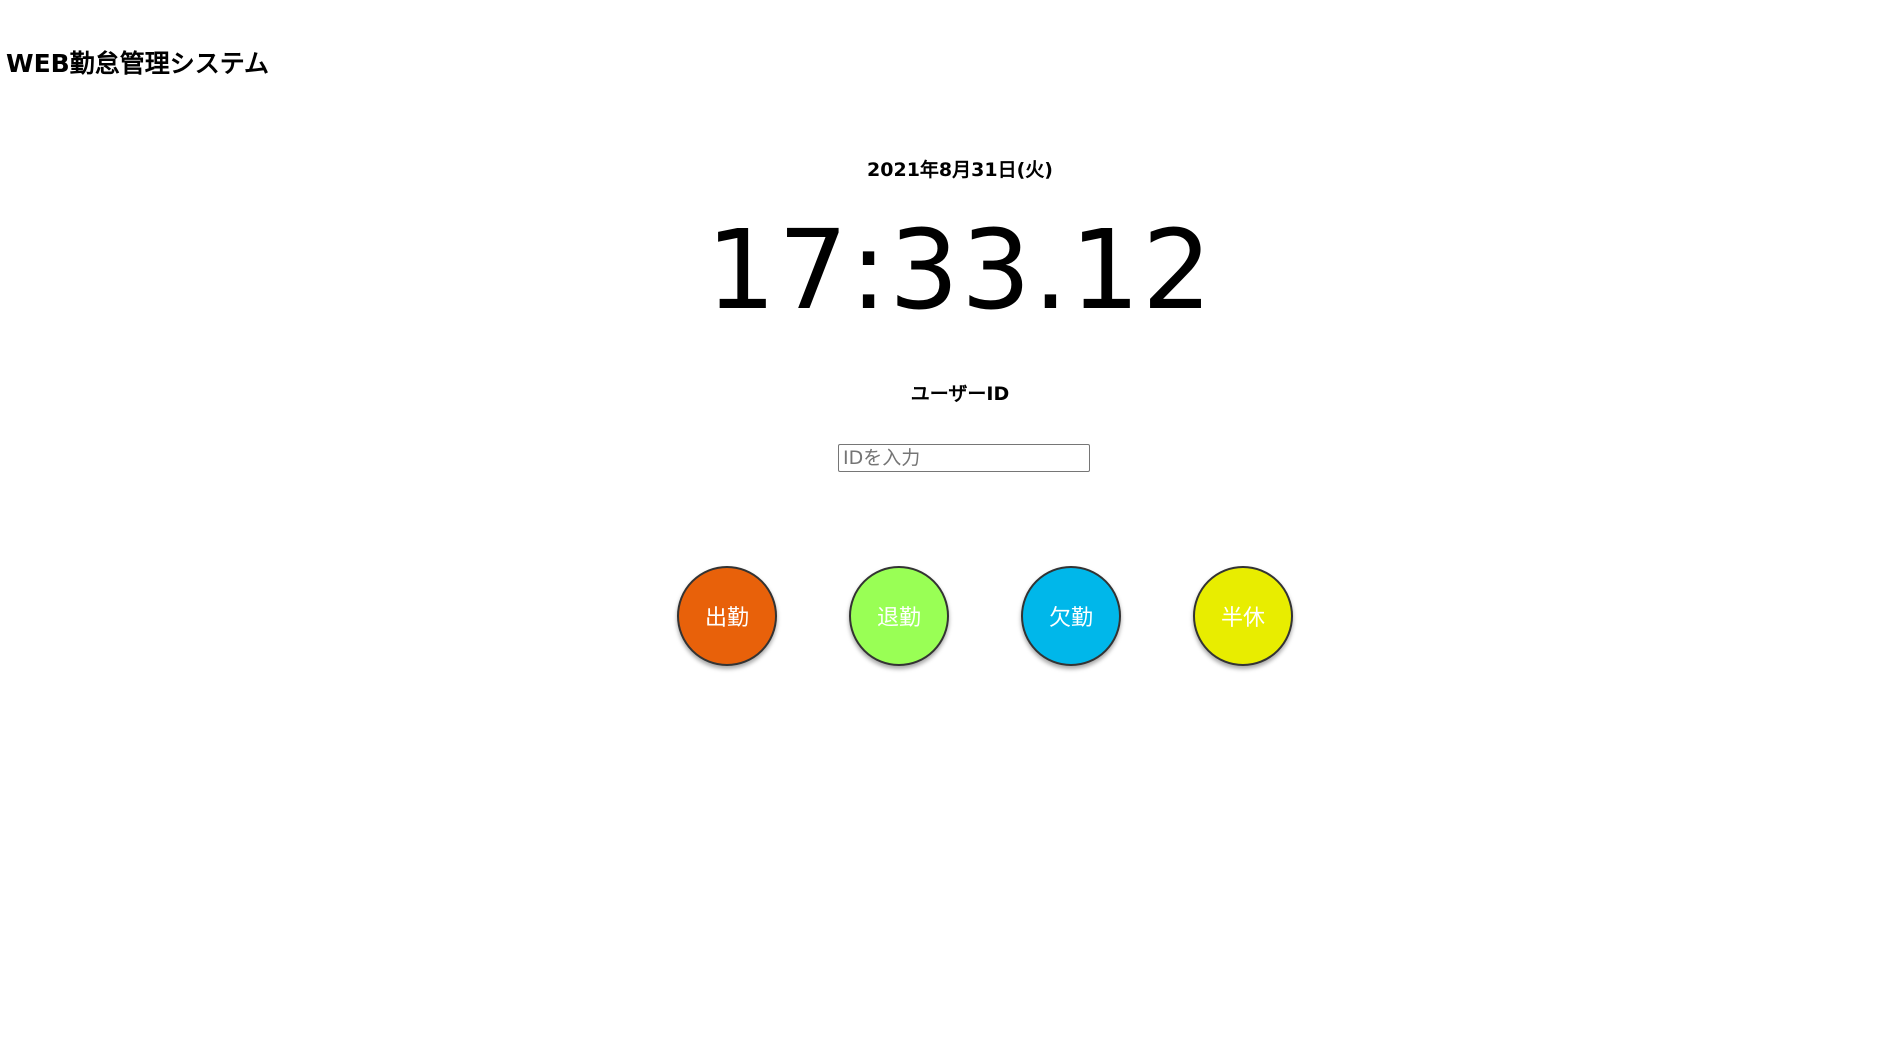  What do you see at coordinates (899, 616) in the screenshot?
I see `clock-out-button: 退勤` at bounding box center [899, 616].